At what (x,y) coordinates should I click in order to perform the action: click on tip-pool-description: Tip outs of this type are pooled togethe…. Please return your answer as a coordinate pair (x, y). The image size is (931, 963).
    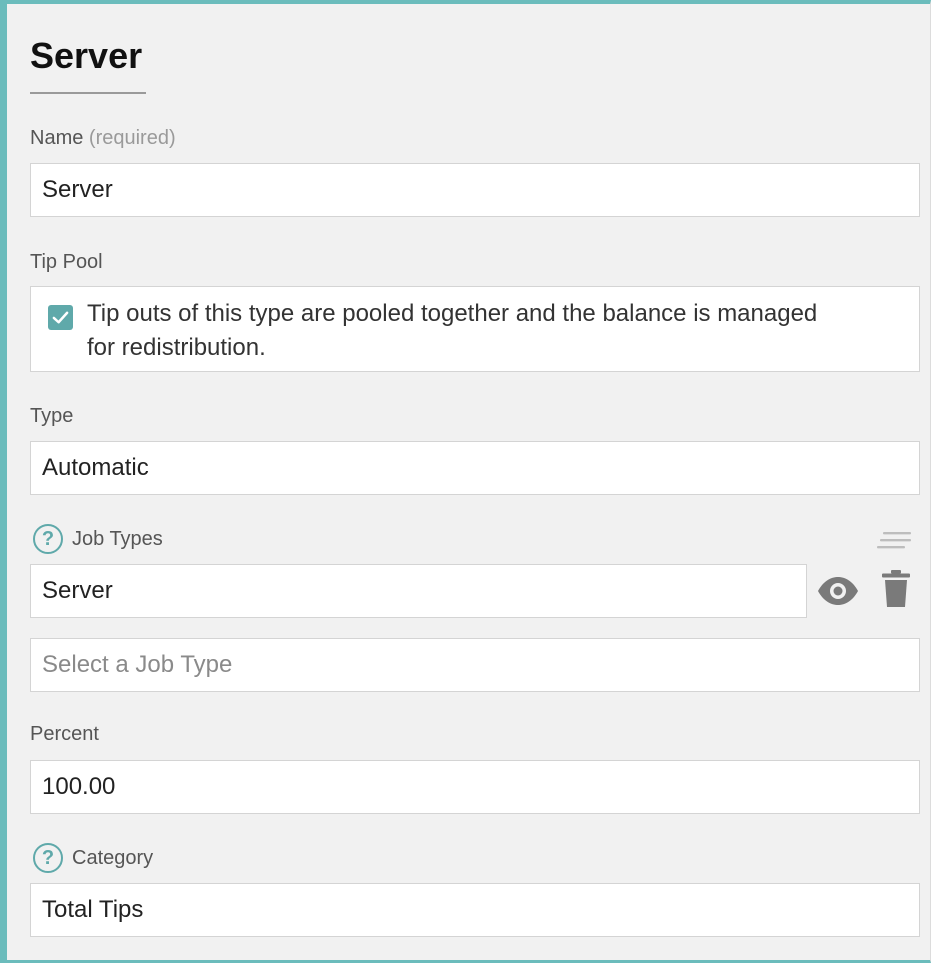
    Looking at the image, I should click on (452, 330).